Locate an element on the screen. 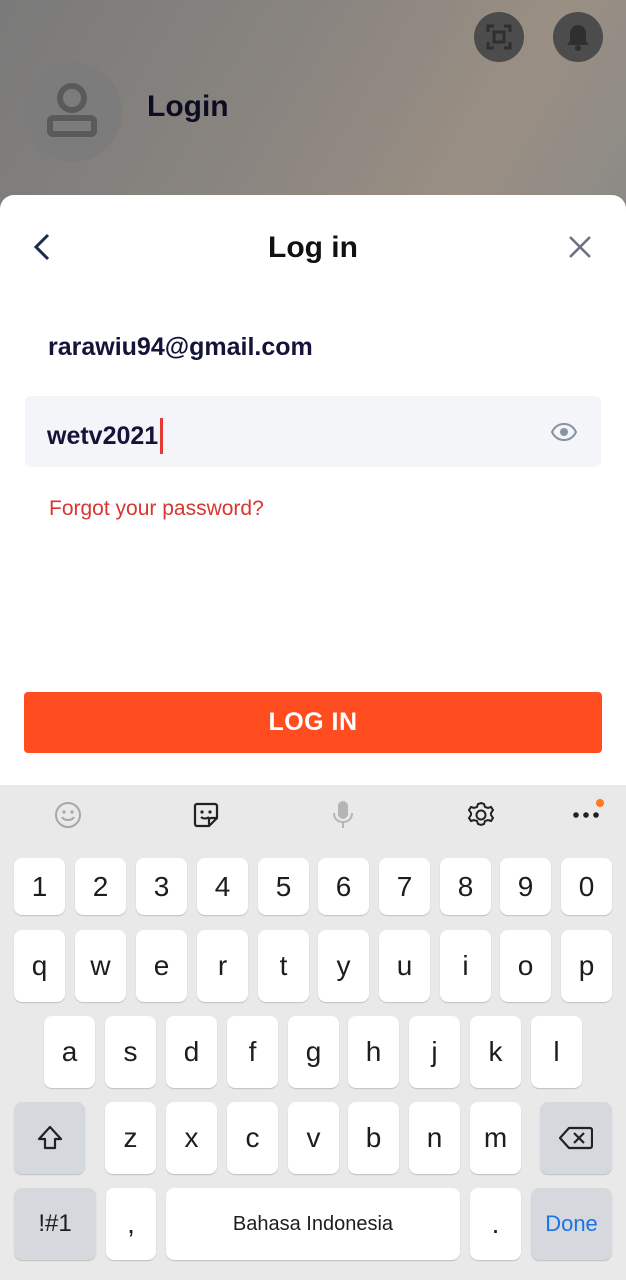 This screenshot has height=1280, width=626. backspace-key is located at coordinates (576, 1138).